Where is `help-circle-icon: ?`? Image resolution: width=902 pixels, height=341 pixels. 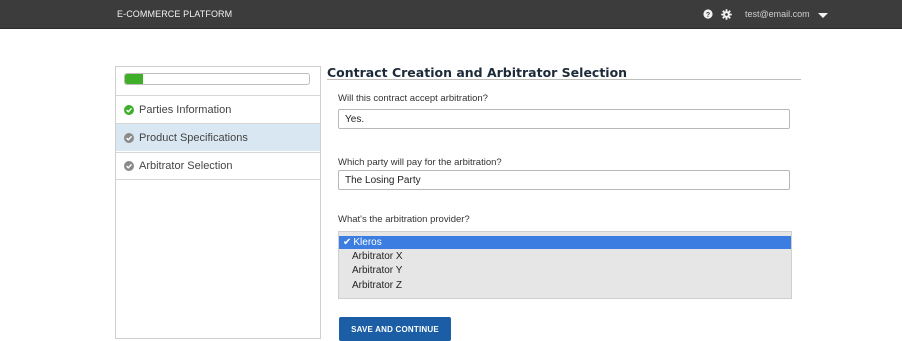 help-circle-icon: ? is located at coordinates (708, 14).